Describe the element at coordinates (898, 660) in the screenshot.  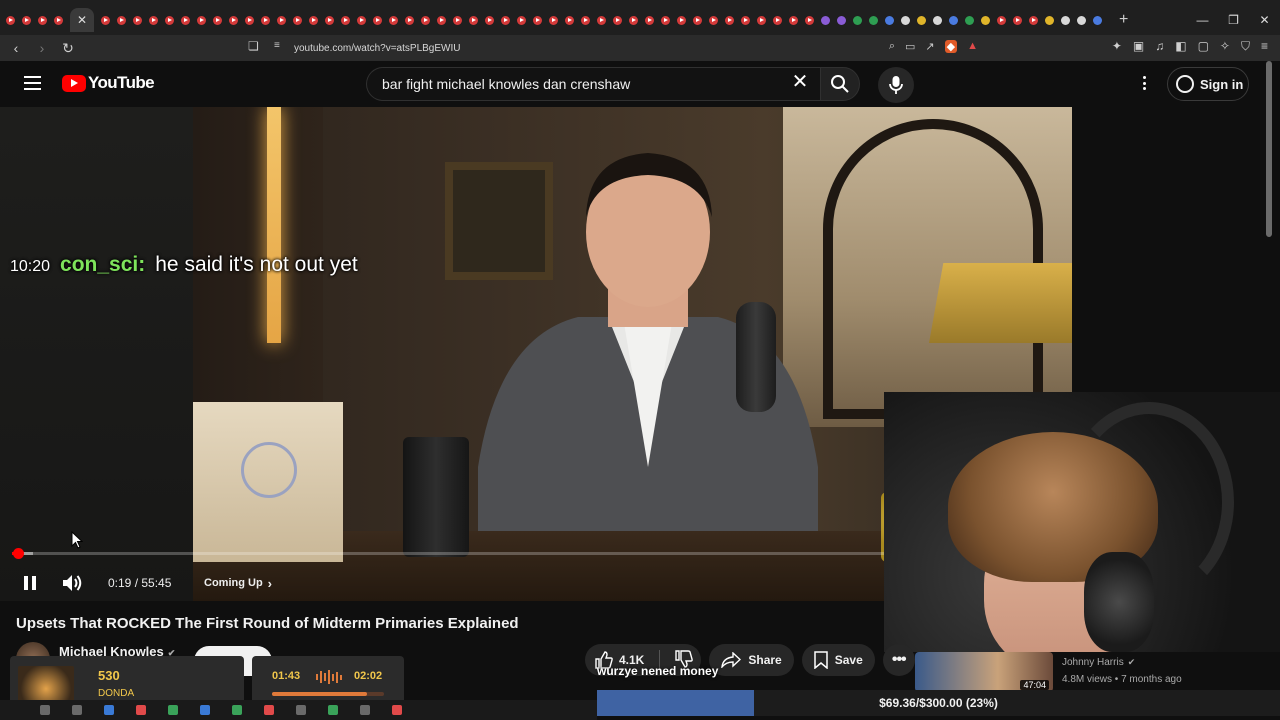
I see `more-actions-button: •••` at that location.